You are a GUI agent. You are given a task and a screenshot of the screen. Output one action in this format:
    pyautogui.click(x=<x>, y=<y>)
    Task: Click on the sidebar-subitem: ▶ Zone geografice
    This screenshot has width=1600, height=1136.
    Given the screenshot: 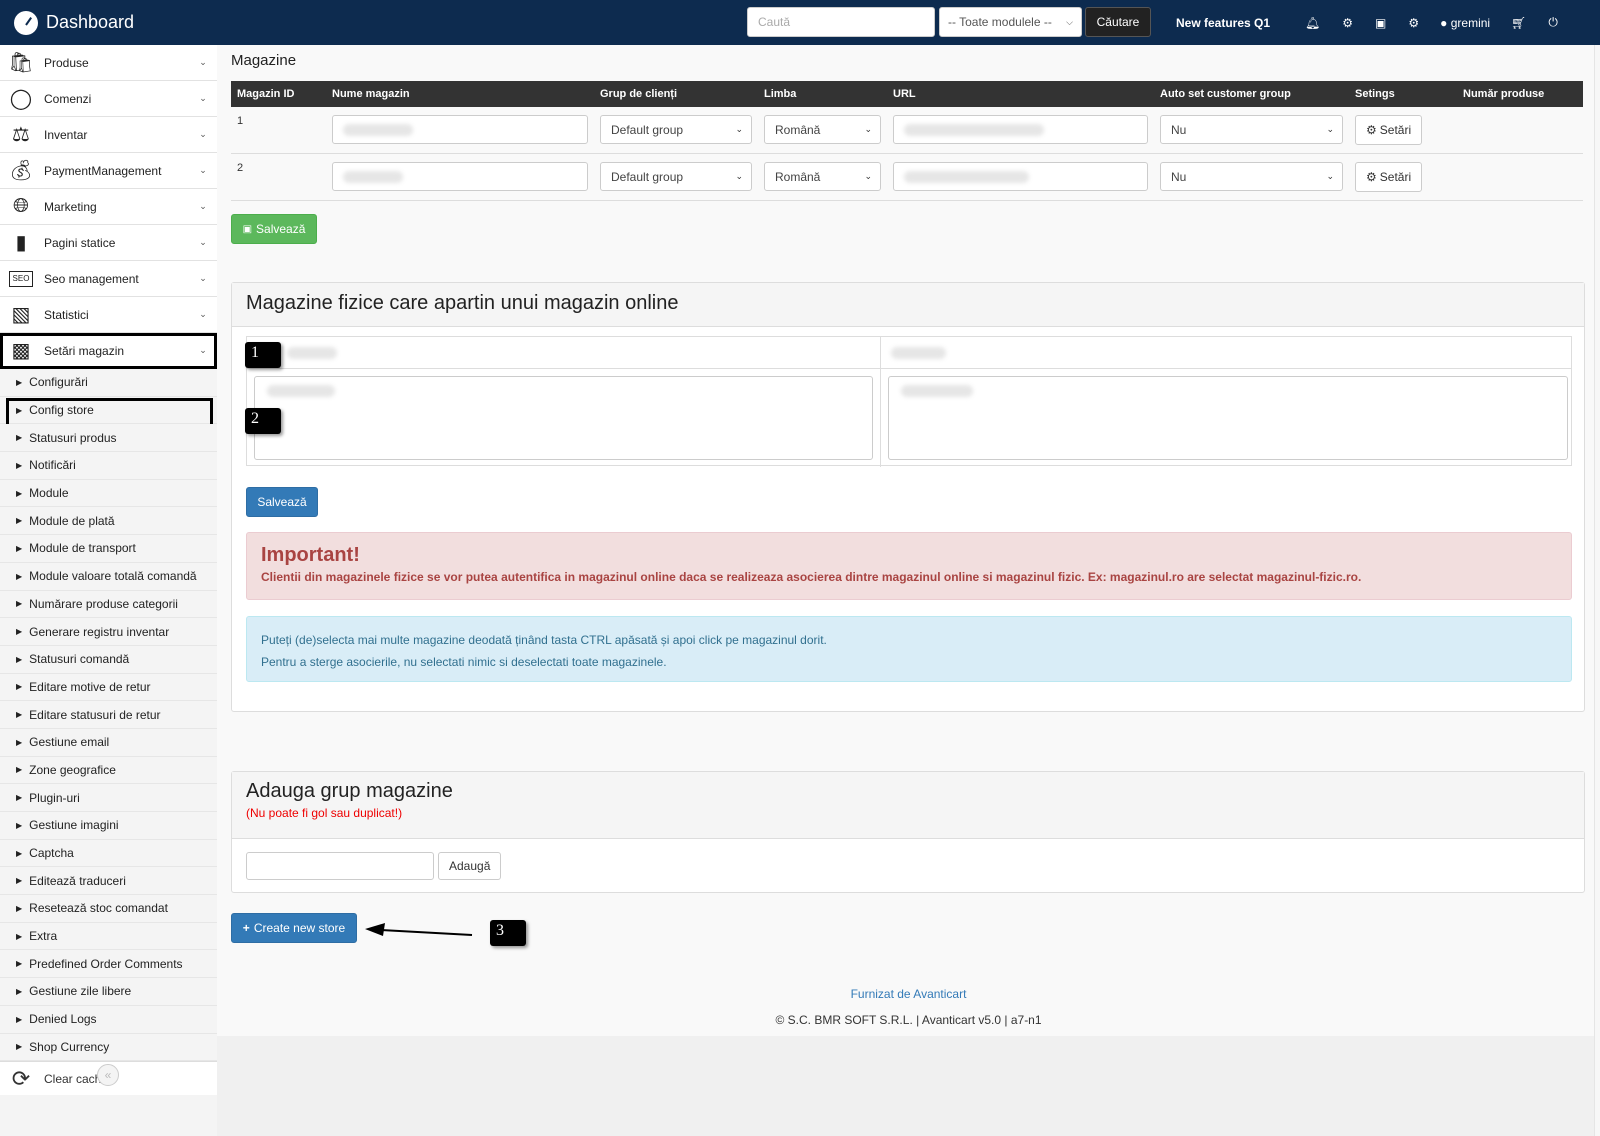 What is the action you would take?
    pyautogui.click(x=108, y=770)
    